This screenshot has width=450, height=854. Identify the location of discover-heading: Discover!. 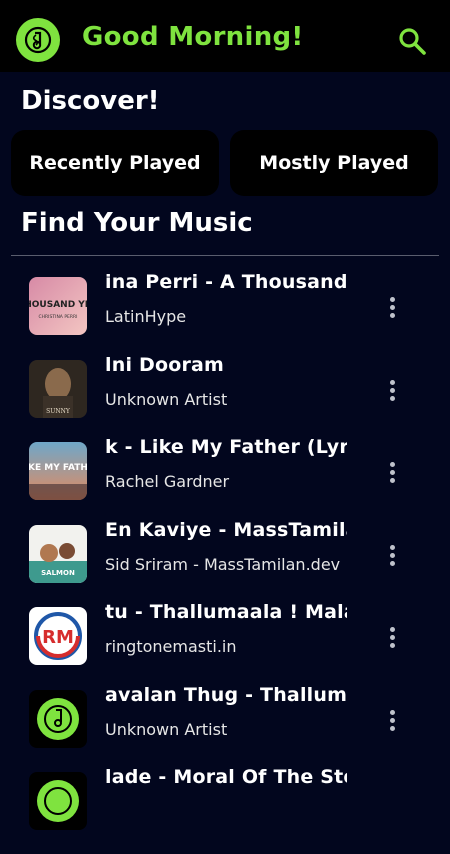
(90, 101).